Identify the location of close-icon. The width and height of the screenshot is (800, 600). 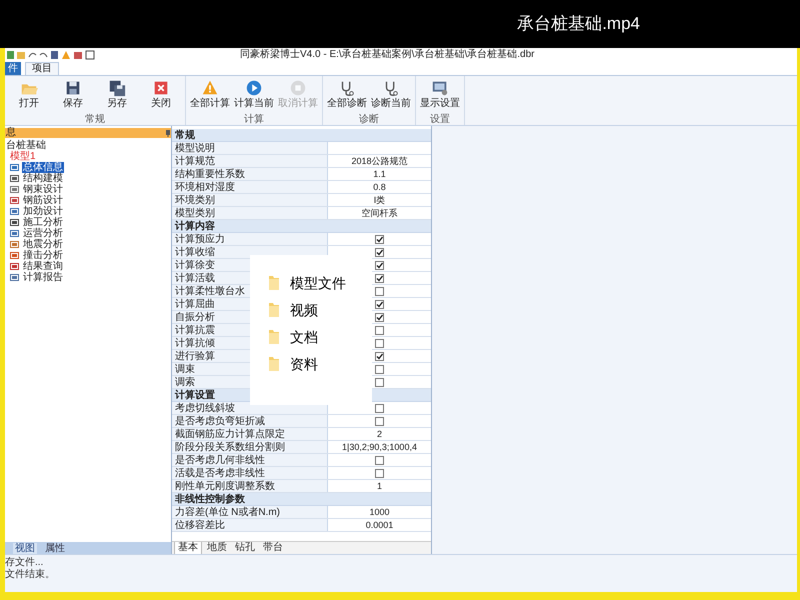
(161, 88).